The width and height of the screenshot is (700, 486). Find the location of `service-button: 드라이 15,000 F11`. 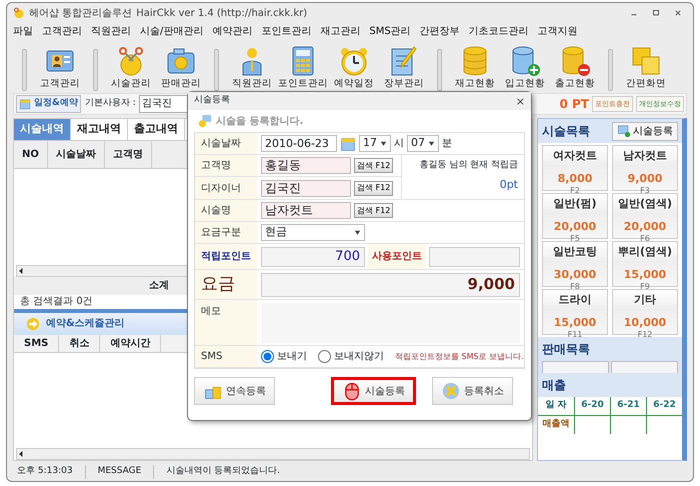

service-button: 드라이 15,000 F11 is located at coordinates (575, 312).